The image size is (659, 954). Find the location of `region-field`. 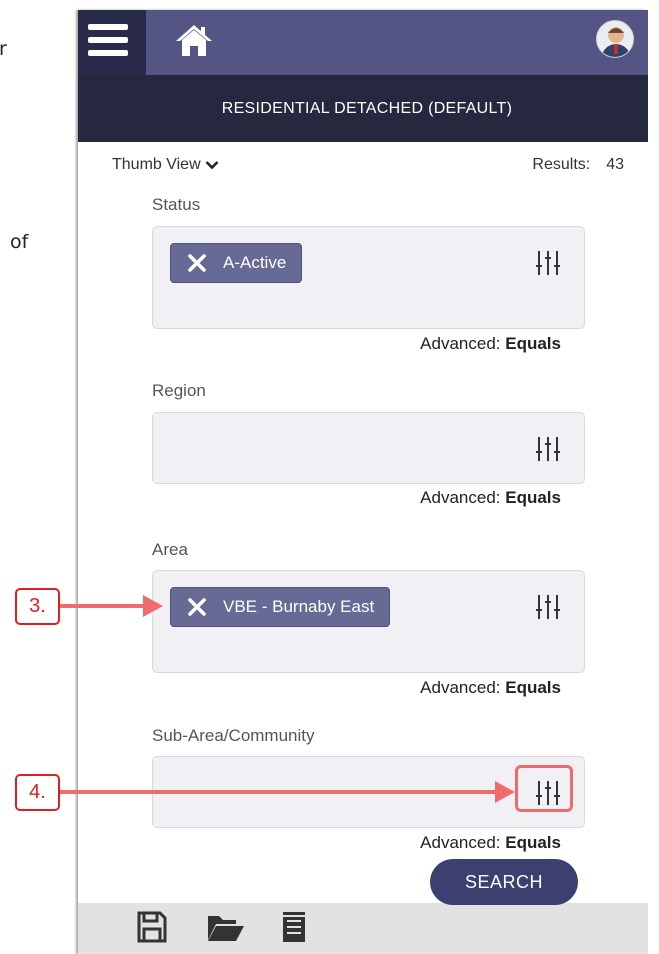

region-field is located at coordinates (368, 448).